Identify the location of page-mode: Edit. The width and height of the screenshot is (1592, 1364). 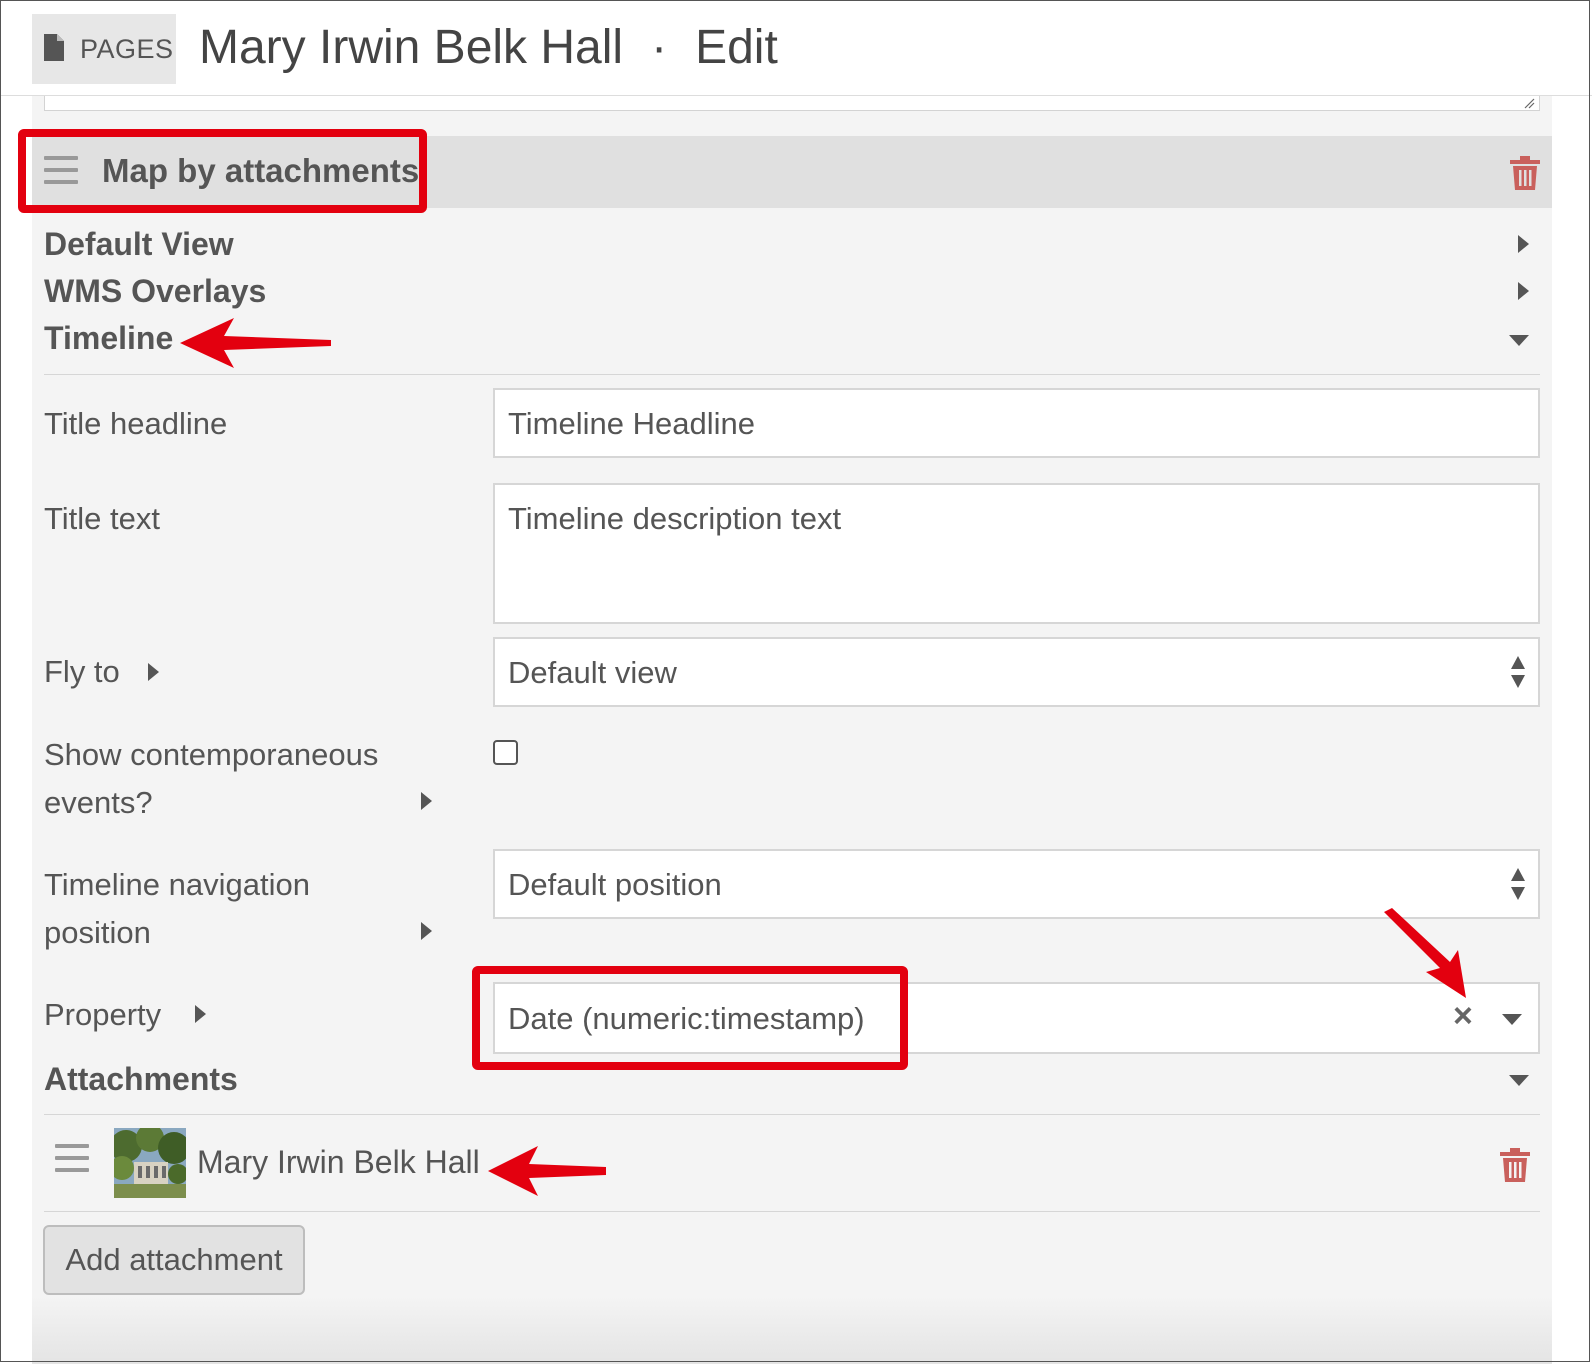
(736, 47).